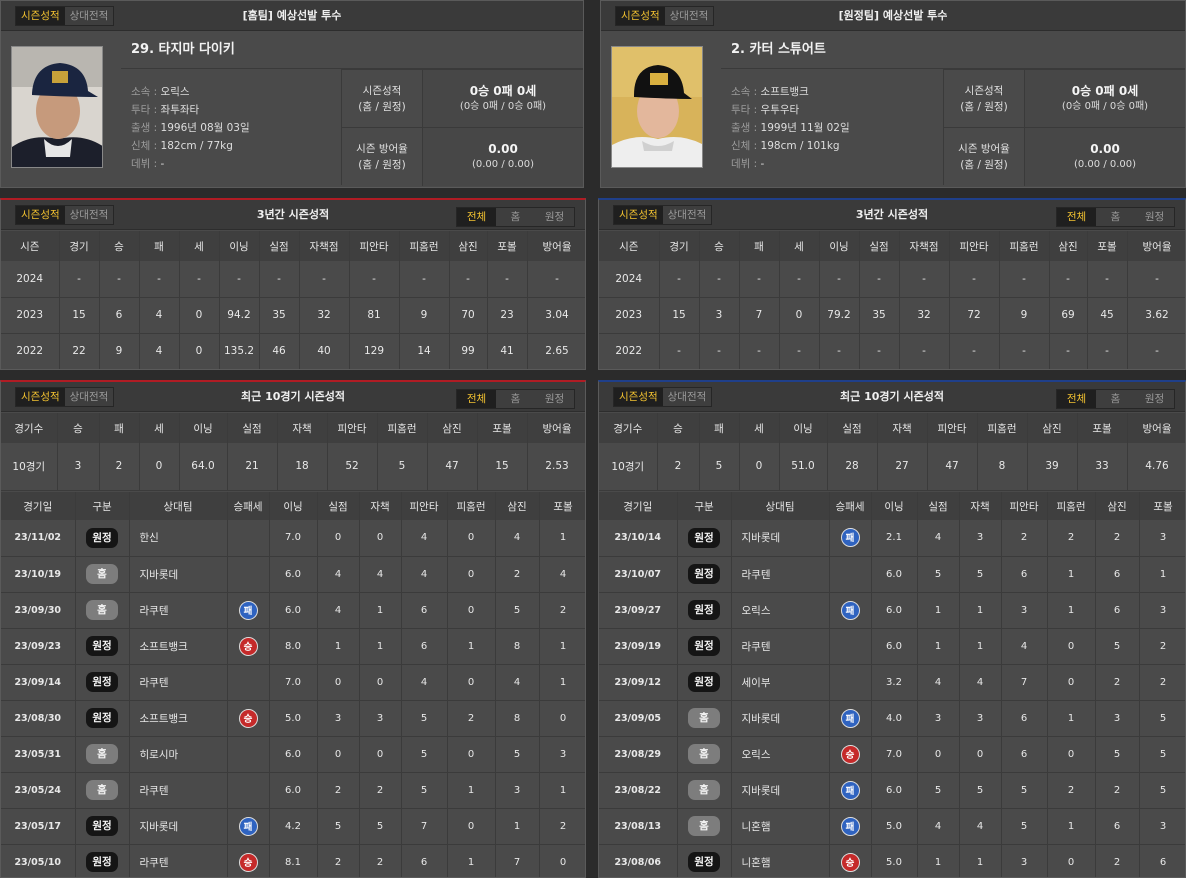  I want to click on info-value: 1996년 08월 03일, so click(205, 128).